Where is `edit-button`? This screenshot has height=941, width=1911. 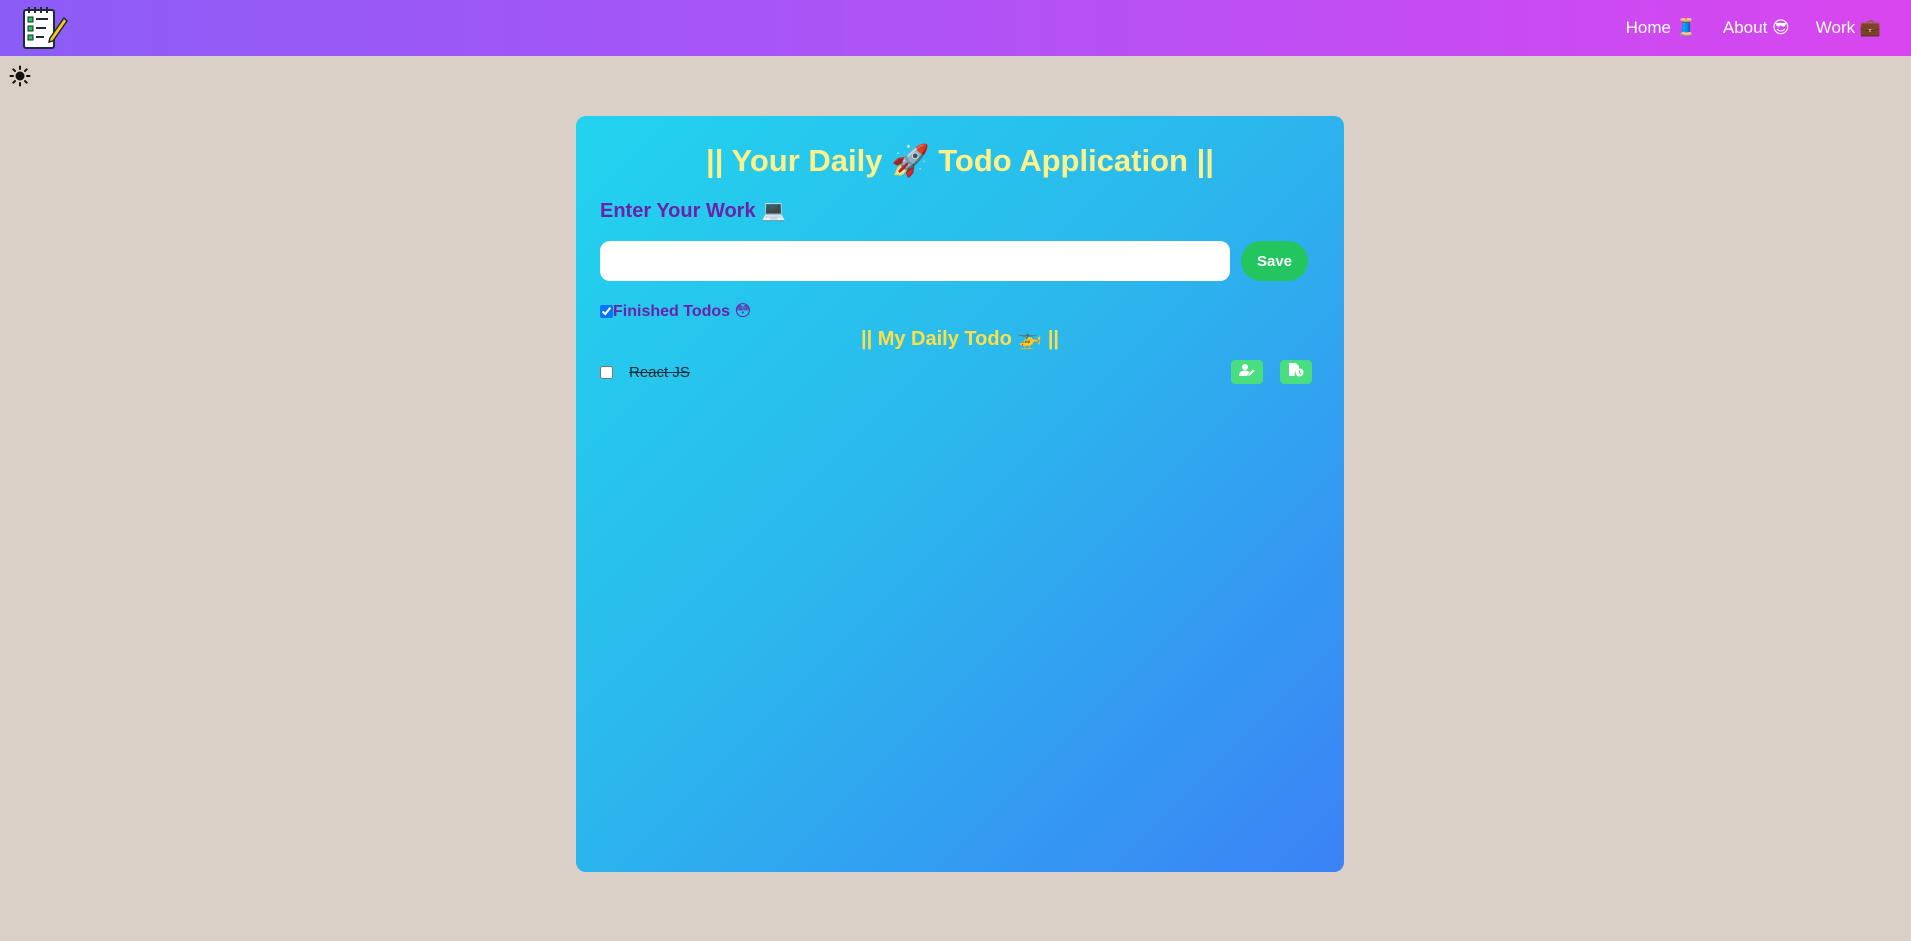 edit-button is located at coordinates (1247, 372).